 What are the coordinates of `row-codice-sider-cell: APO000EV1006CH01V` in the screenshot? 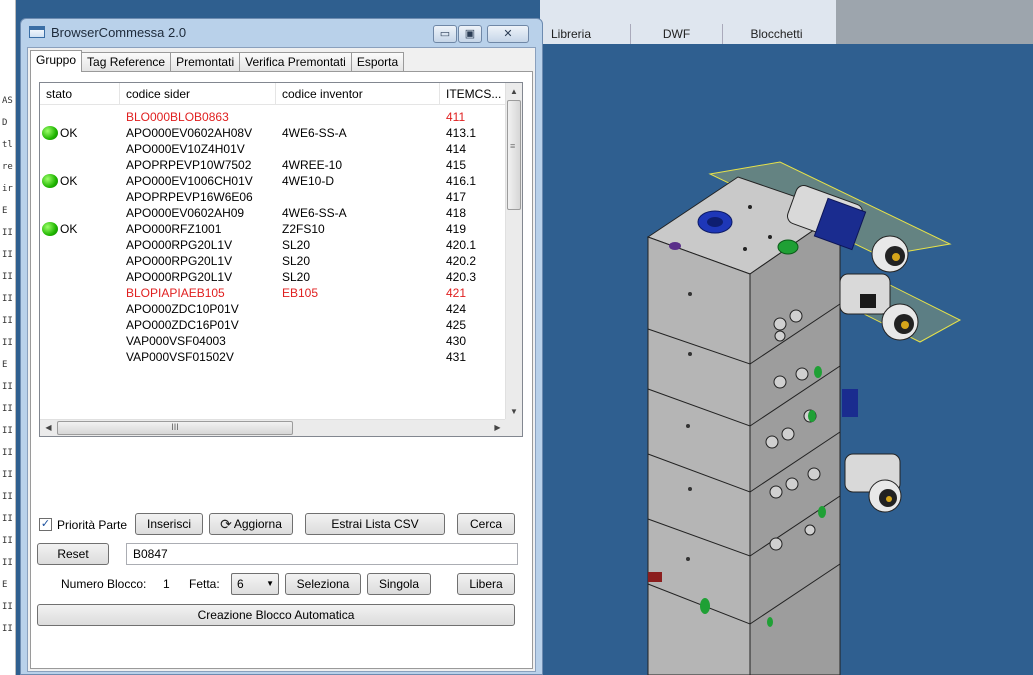 It's located at (189, 181).